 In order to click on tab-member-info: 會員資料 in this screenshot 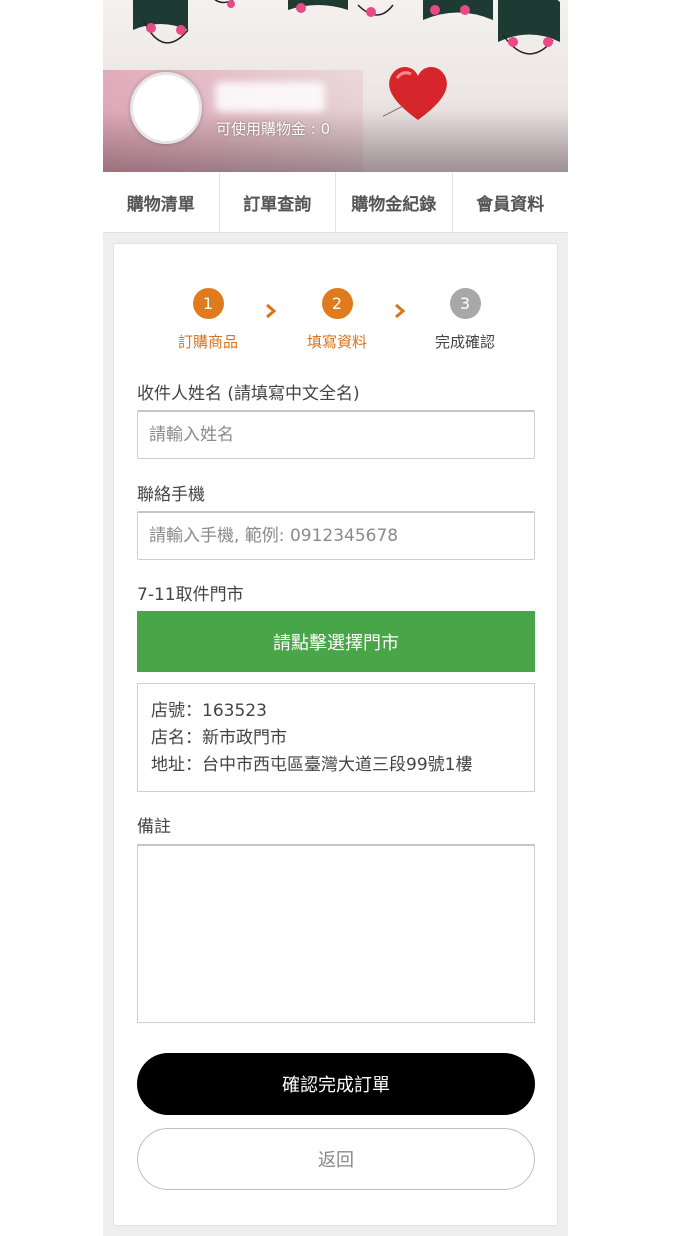, I will do `click(511, 202)`.